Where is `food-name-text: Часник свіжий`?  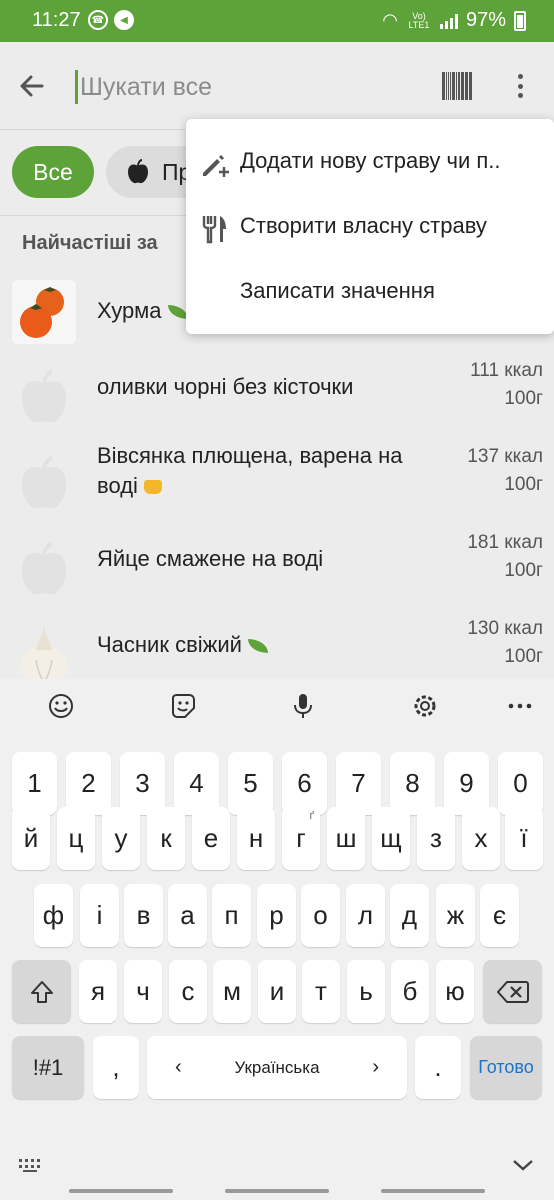 food-name-text: Часник свіжий is located at coordinates (169, 644).